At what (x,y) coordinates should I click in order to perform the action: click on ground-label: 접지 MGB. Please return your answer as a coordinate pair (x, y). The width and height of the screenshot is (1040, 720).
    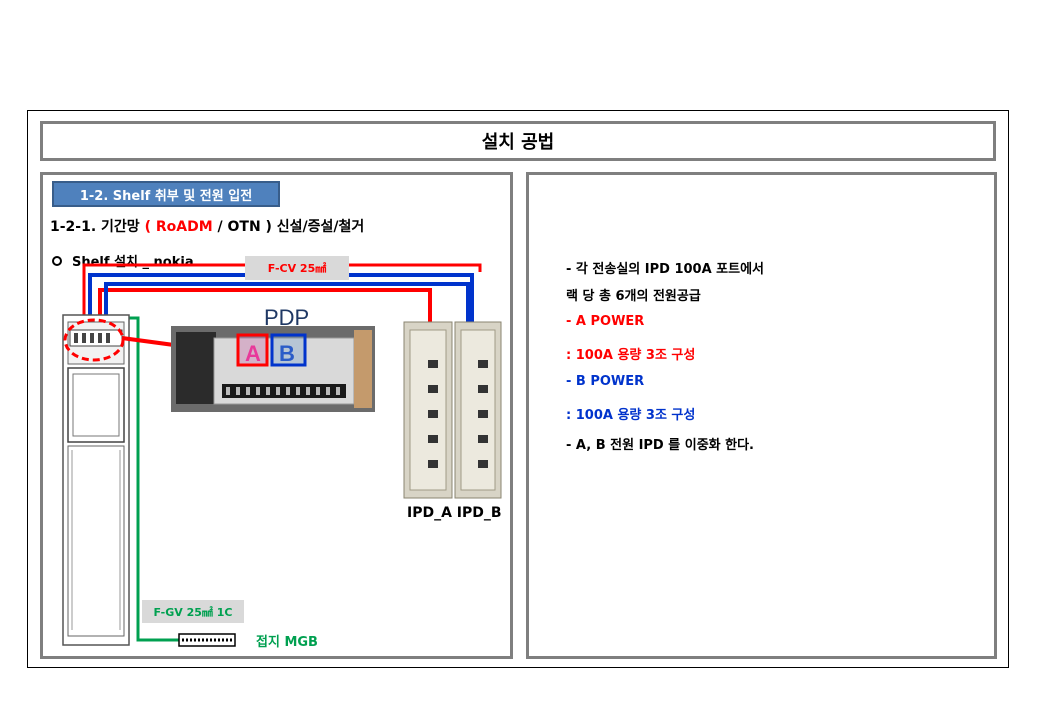
    Looking at the image, I should click on (287, 642).